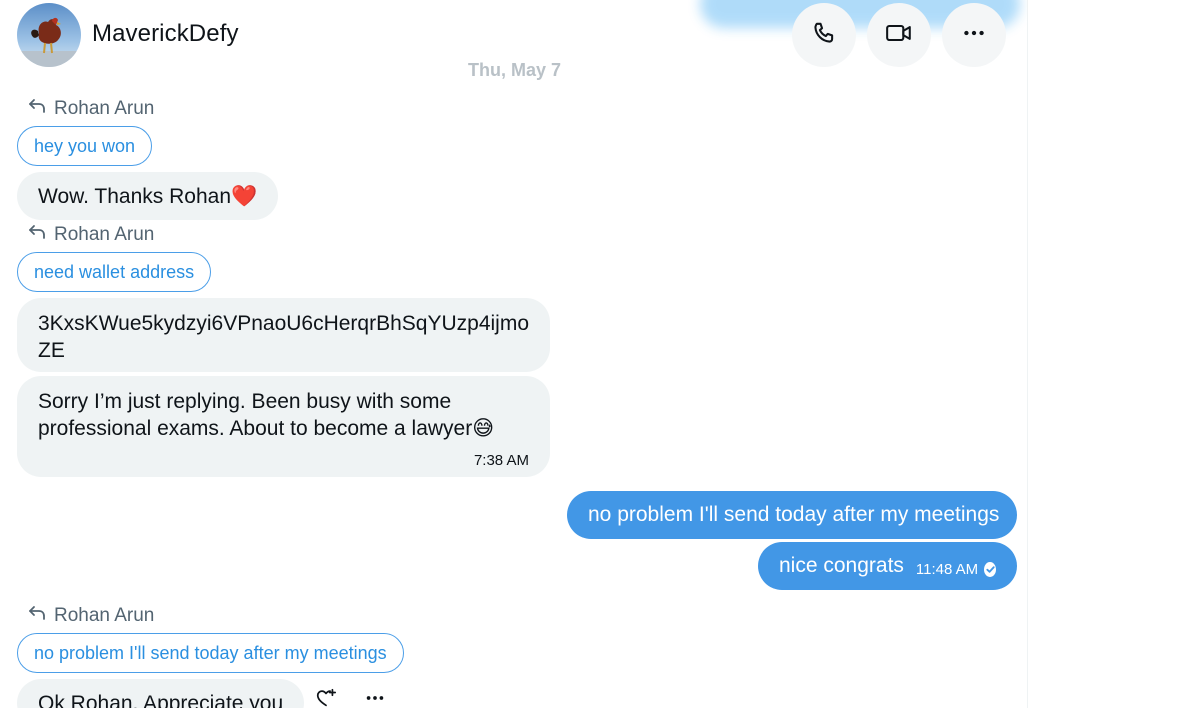 The image size is (1200, 708). I want to click on phone-icon, so click(824, 35).